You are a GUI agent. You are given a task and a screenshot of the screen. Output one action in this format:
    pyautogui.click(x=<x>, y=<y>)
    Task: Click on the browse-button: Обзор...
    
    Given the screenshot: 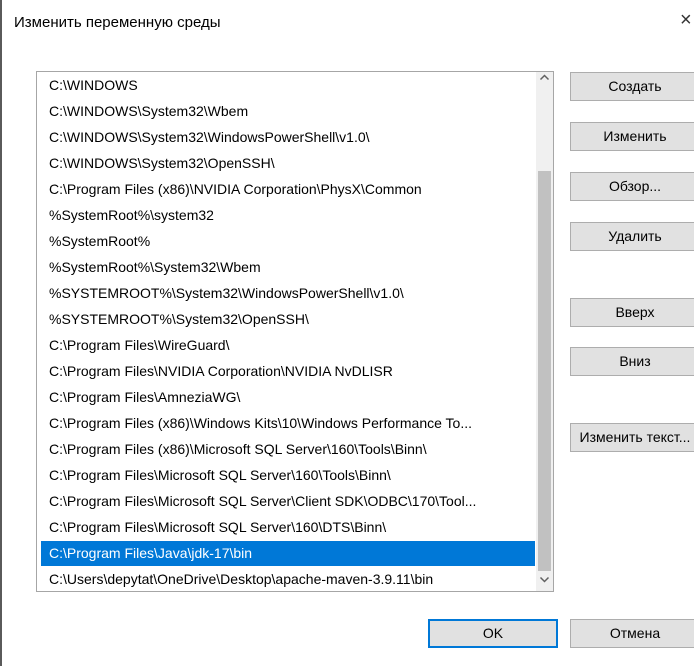 What is the action you would take?
    pyautogui.click(x=632, y=186)
    